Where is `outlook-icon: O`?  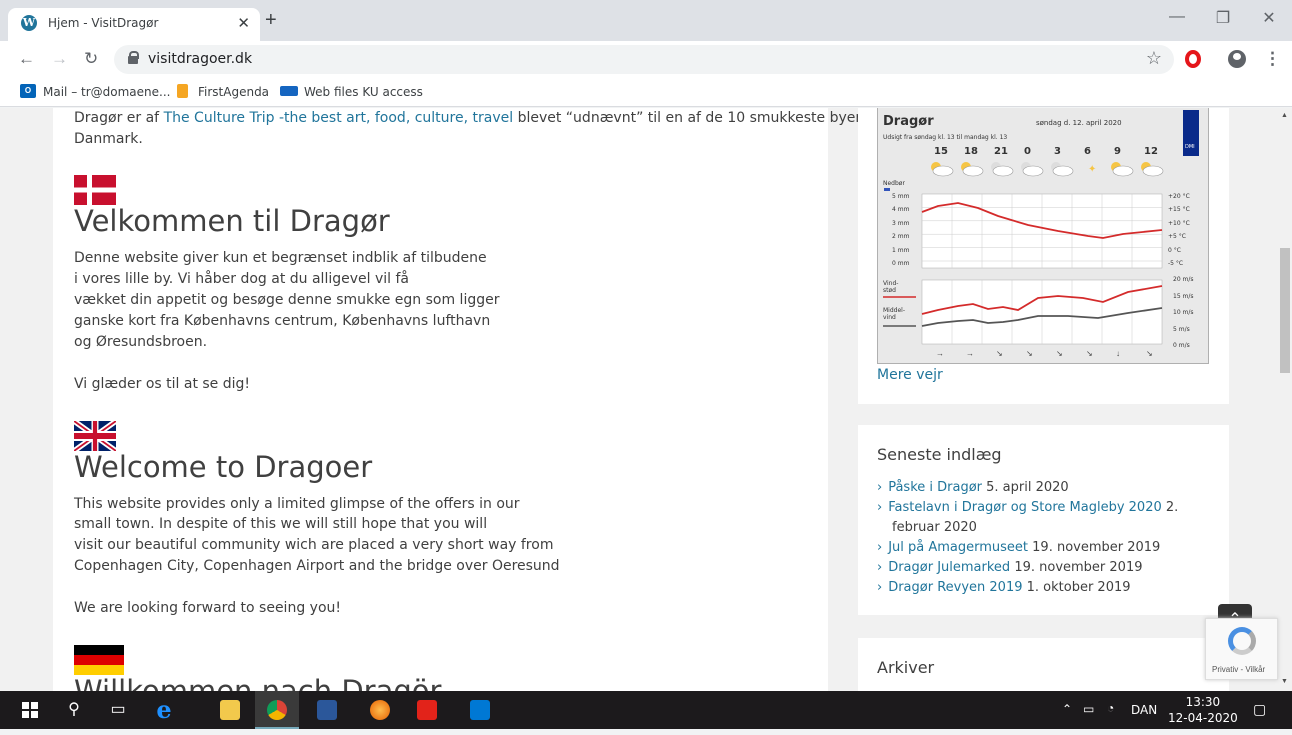
outlook-icon: O is located at coordinates (28, 91).